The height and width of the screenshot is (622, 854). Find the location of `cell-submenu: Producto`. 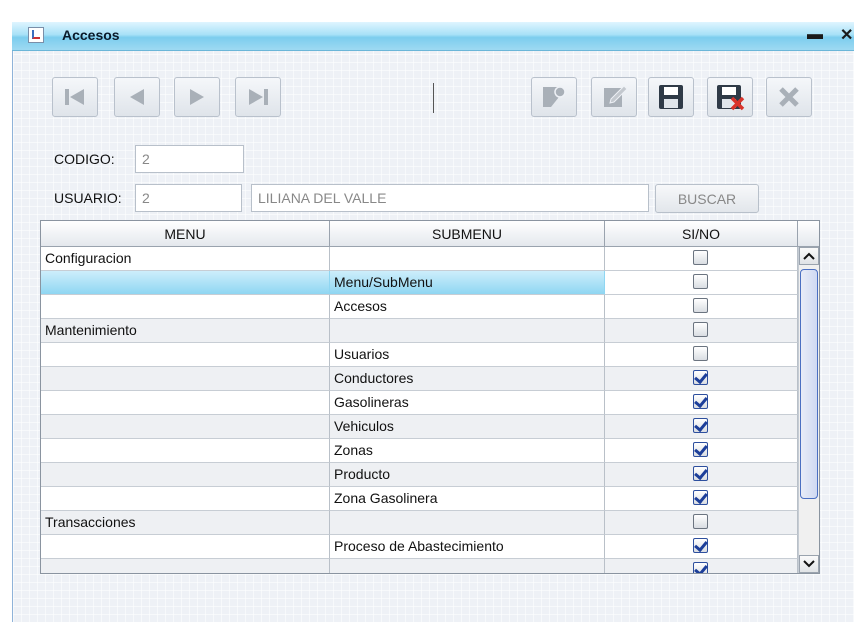

cell-submenu: Producto is located at coordinates (467, 475).